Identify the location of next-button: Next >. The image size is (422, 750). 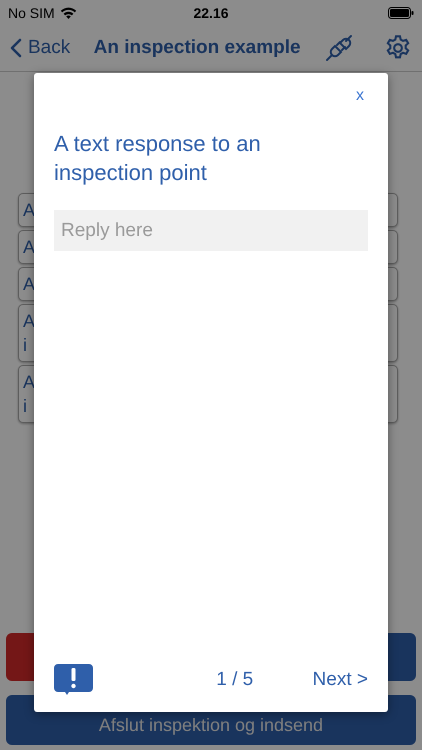
(340, 680).